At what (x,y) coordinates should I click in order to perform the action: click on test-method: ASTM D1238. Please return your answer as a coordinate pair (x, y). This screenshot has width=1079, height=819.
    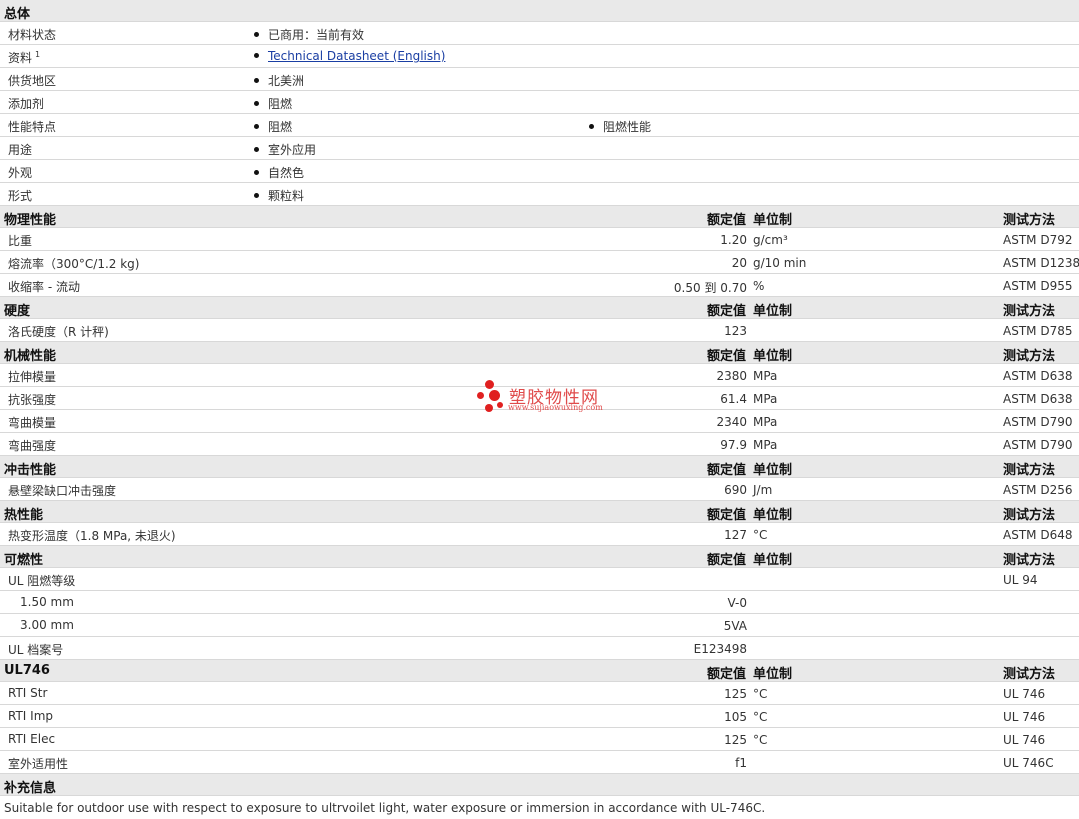
    Looking at the image, I should click on (1041, 263).